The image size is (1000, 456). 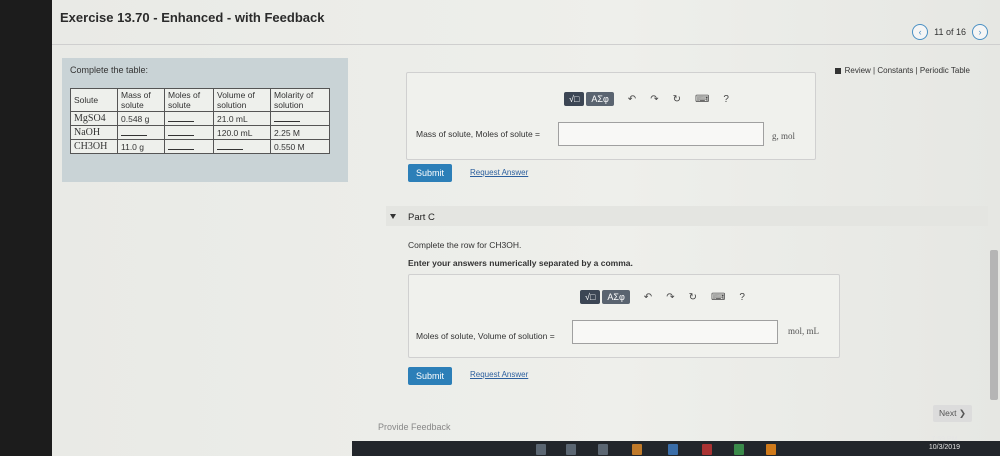 I want to click on pager-text: 11 of 16, so click(x=950, y=32).